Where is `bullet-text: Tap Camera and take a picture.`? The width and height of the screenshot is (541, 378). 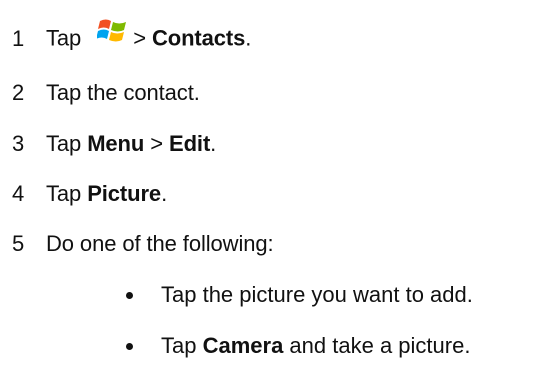 bullet-text: Tap Camera and take a picture. is located at coordinates (315, 346).